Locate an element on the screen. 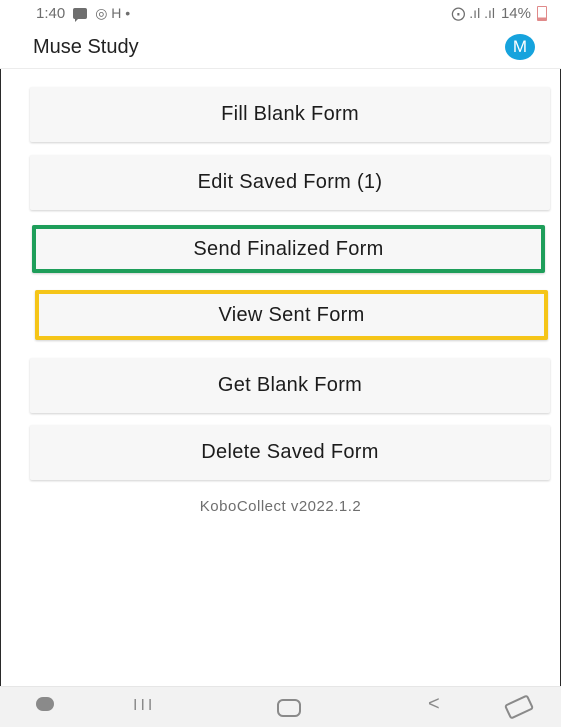  wifi-signal-icon: ⨀ .ıl .ıl is located at coordinates (473, 13).